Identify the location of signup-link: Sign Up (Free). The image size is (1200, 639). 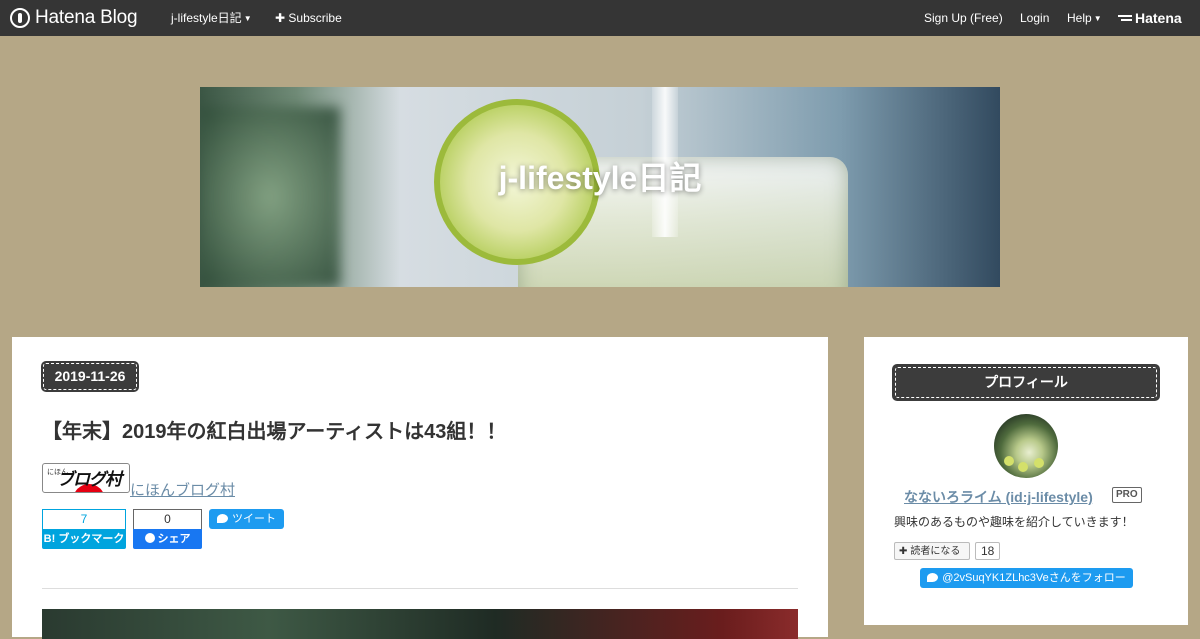
(963, 18).